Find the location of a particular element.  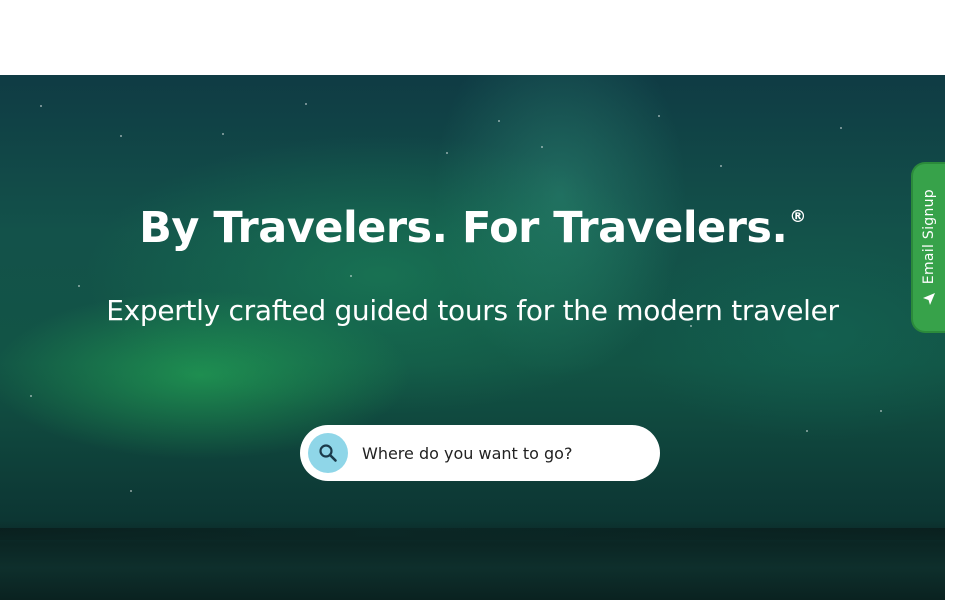

email-signup-tab: Email Signup is located at coordinates (928, 247).